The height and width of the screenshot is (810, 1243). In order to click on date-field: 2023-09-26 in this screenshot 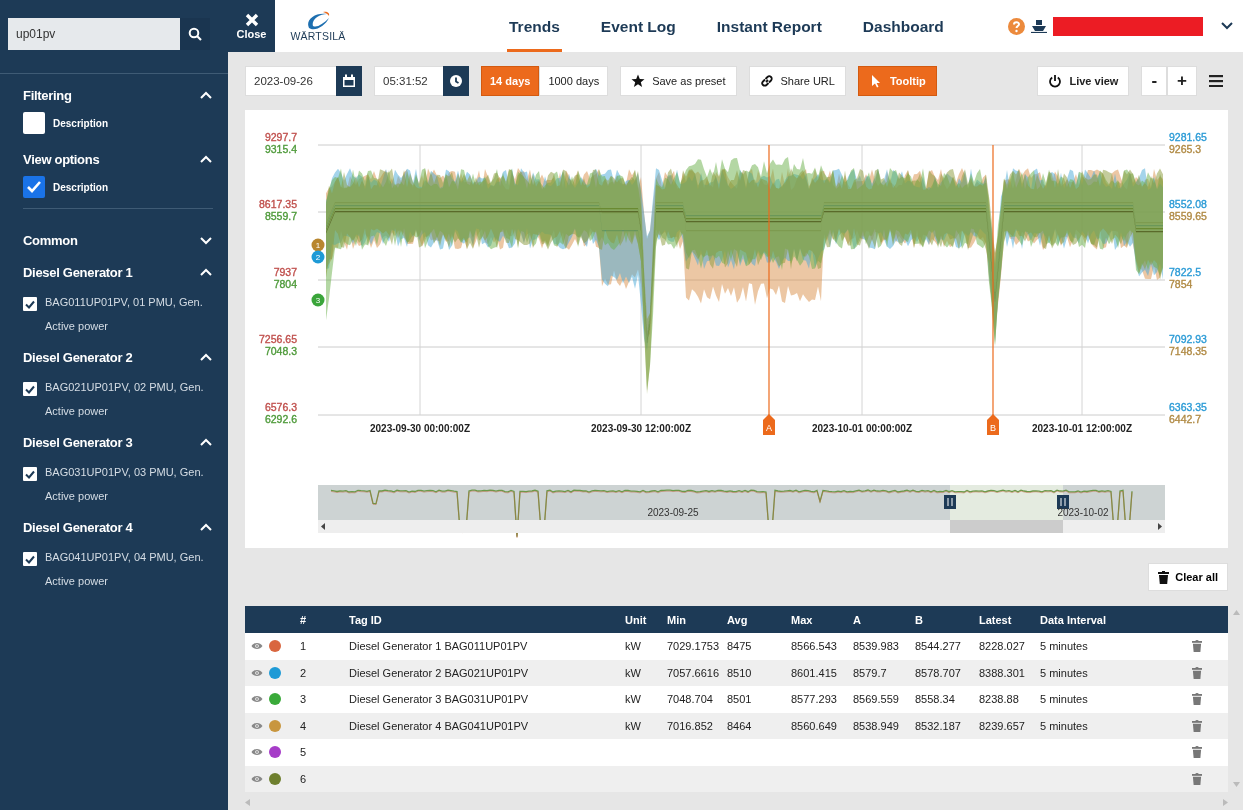, I will do `click(290, 81)`.